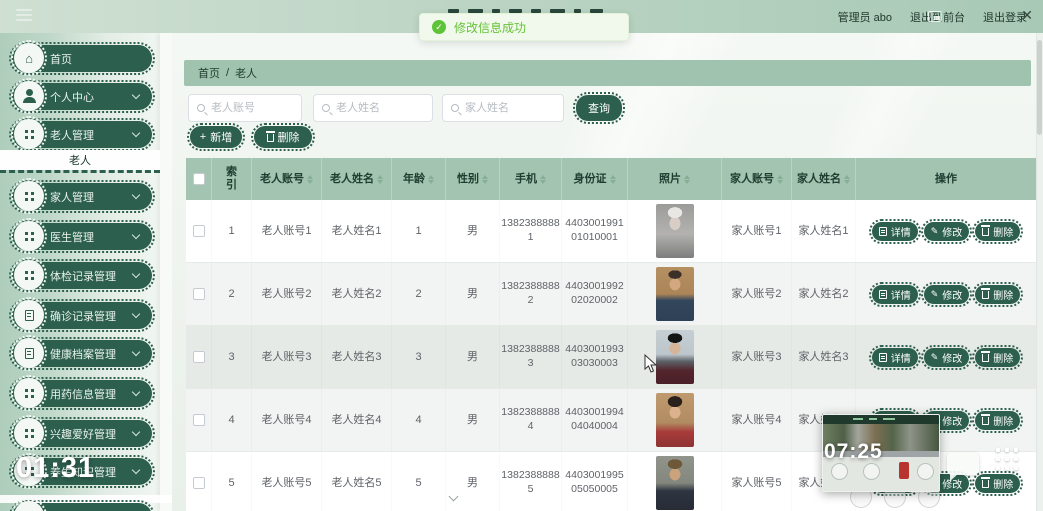 The image size is (1043, 511). What do you see at coordinates (419, 294) in the screenshot?
I see `cell-age: 2` at bounding box center [419, 294].